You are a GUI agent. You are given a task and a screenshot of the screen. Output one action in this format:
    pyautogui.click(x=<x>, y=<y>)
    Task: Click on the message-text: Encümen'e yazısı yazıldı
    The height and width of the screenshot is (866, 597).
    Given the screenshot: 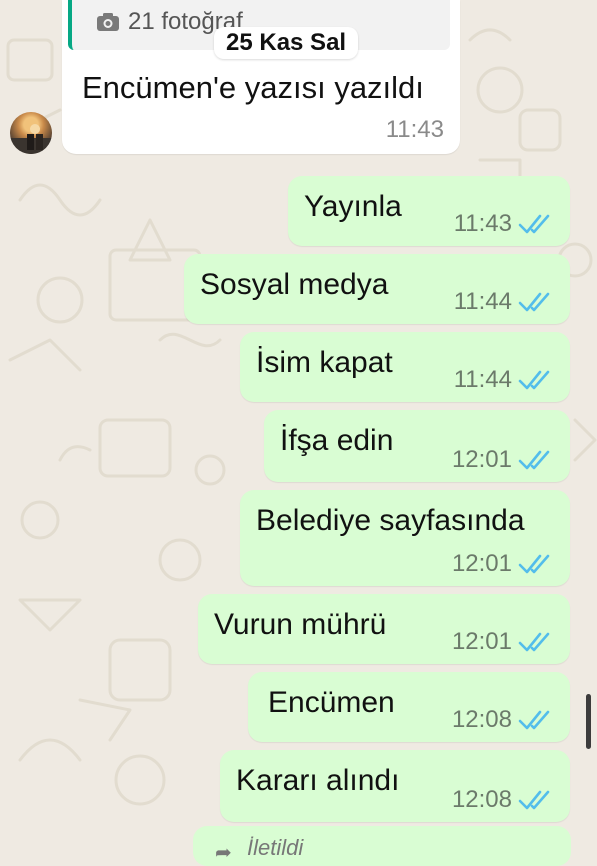 What is the action you would take?
    pyautogui.click(x=253, y=87)
    